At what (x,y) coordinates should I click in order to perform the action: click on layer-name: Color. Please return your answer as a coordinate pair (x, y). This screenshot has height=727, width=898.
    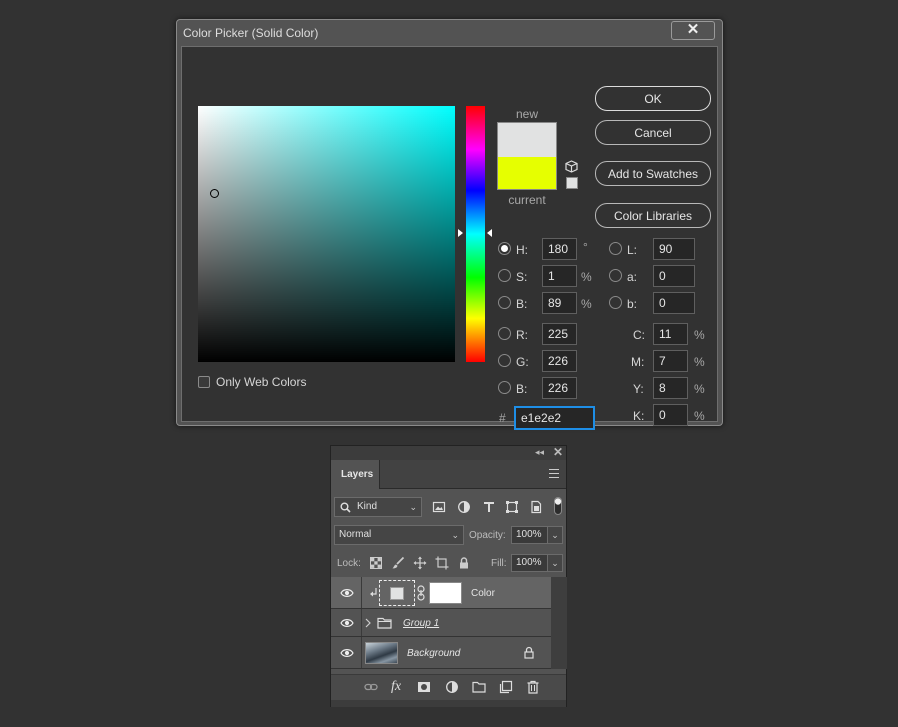
    Looking at the image, I should click on (483, 593).